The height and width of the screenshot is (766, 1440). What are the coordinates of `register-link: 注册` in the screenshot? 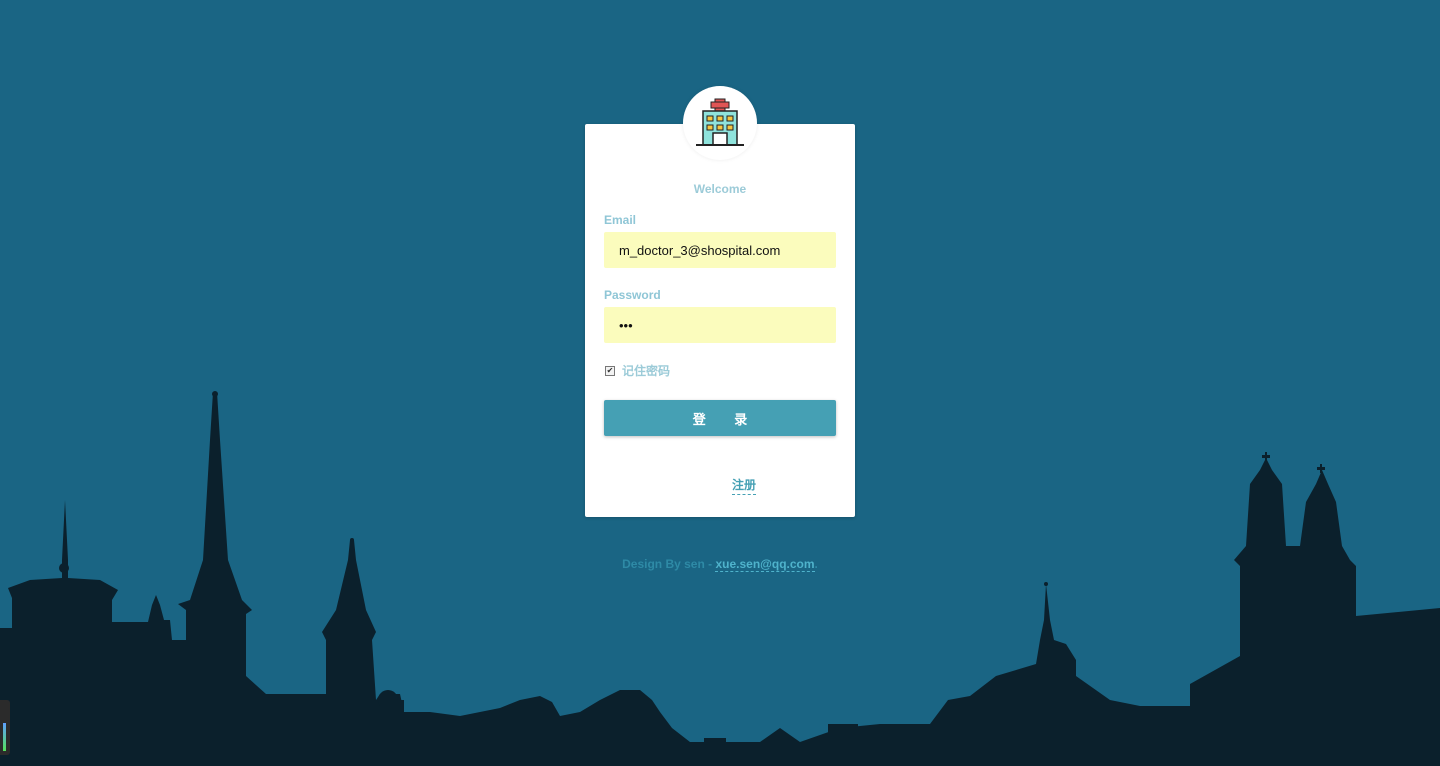 It's located at (744, 485).